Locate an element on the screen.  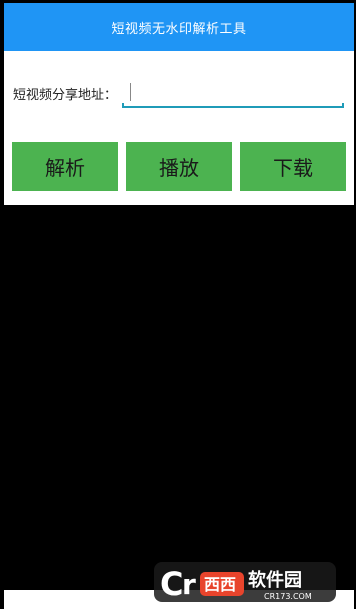
parse-button-label: 解析 is located at coordinates (65, 168).